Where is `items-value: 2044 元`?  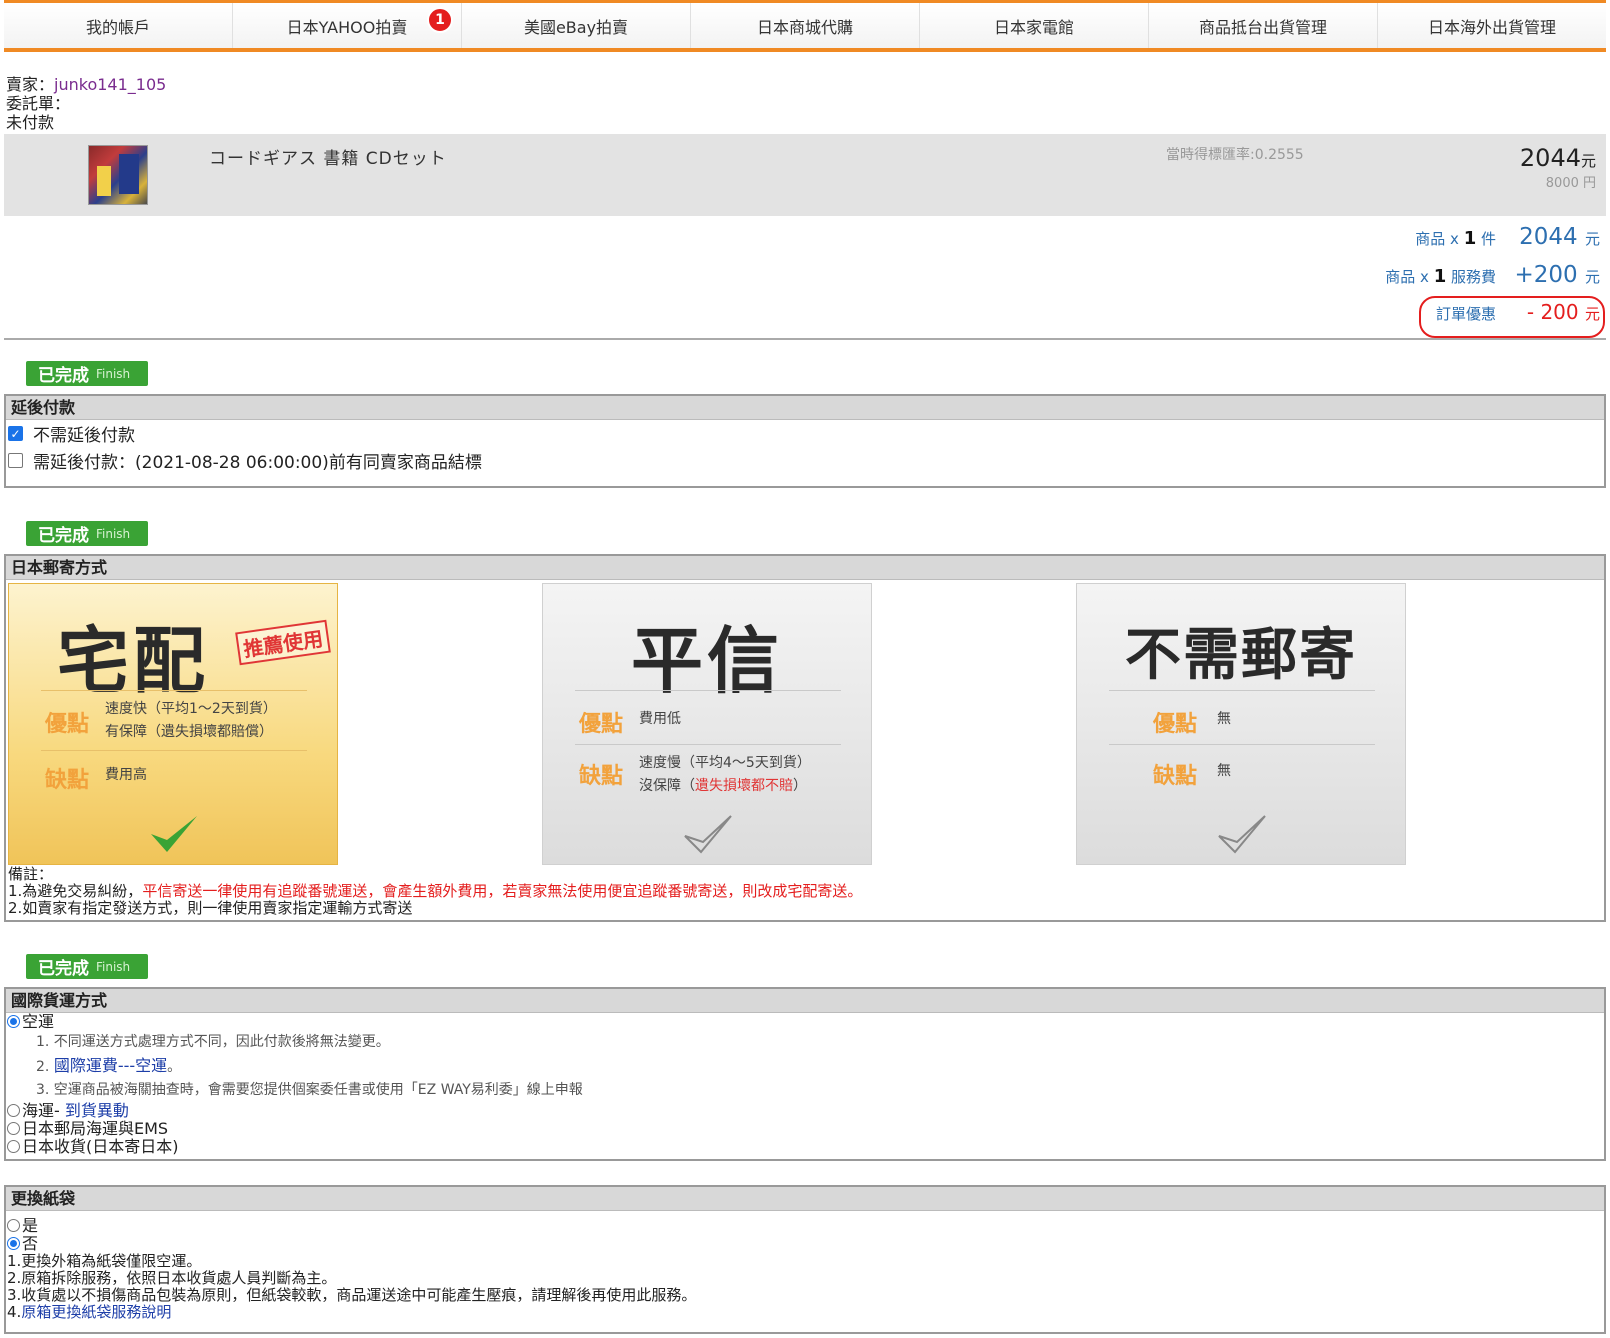
items-value: 2044 元 is located at coordinates (1559, 237).